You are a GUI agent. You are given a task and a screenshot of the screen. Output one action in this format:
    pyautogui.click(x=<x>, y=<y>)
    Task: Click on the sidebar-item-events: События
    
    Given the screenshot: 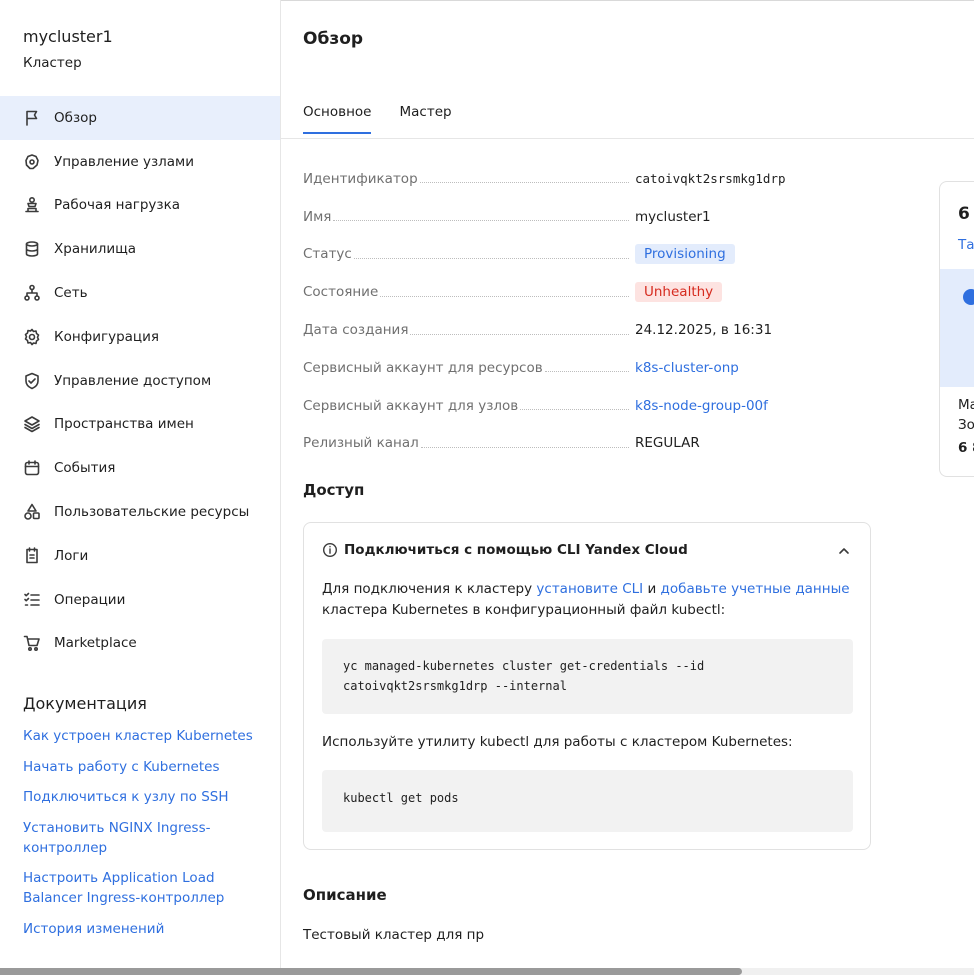 What is the action you would take?
    pyautogui.click(x=140, y=468)
    